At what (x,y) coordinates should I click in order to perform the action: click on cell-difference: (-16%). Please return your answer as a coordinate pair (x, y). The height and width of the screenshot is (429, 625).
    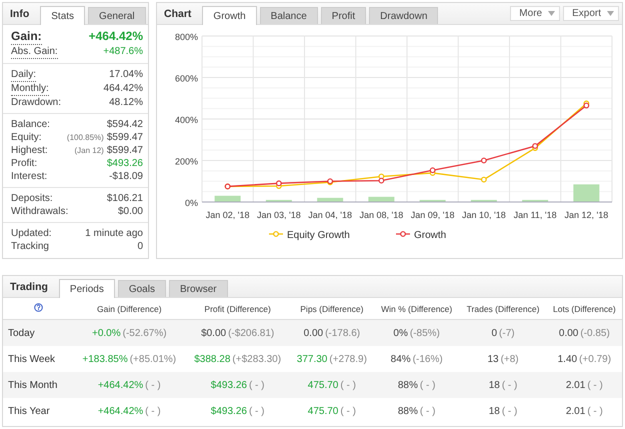
    Looking at the image, I should click on (427, 359).